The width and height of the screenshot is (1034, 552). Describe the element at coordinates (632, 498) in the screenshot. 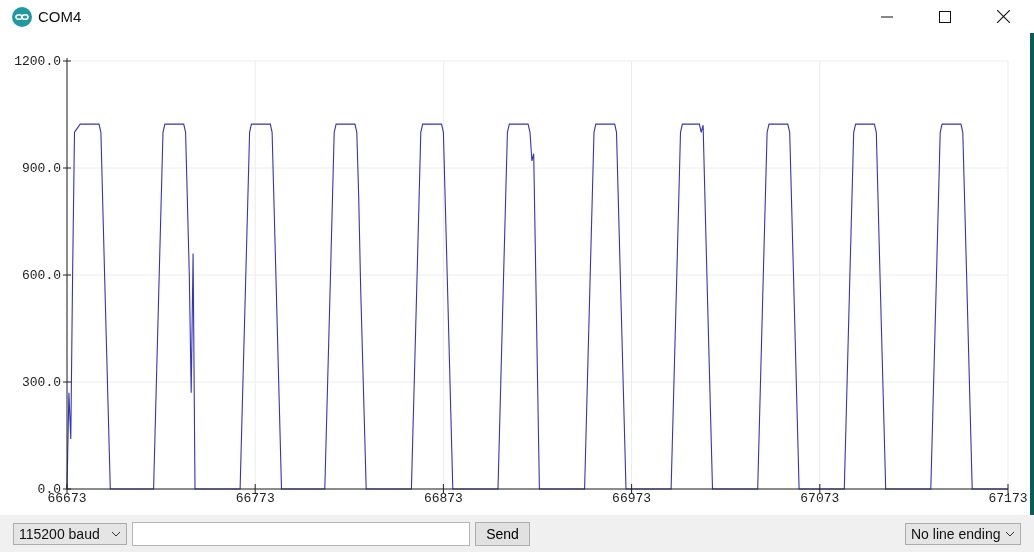

I see `x-tick-label: 66973` at that location.